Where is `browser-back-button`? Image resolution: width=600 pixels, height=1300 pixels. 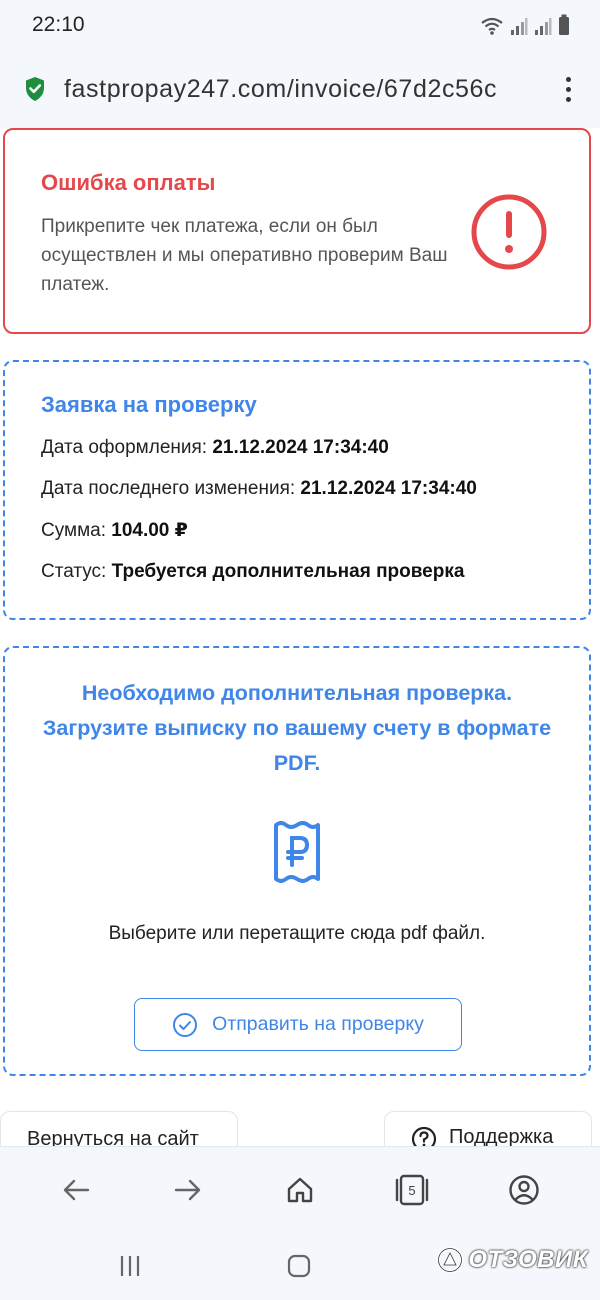
browser-back-button is located at coordinates (76, 1190).